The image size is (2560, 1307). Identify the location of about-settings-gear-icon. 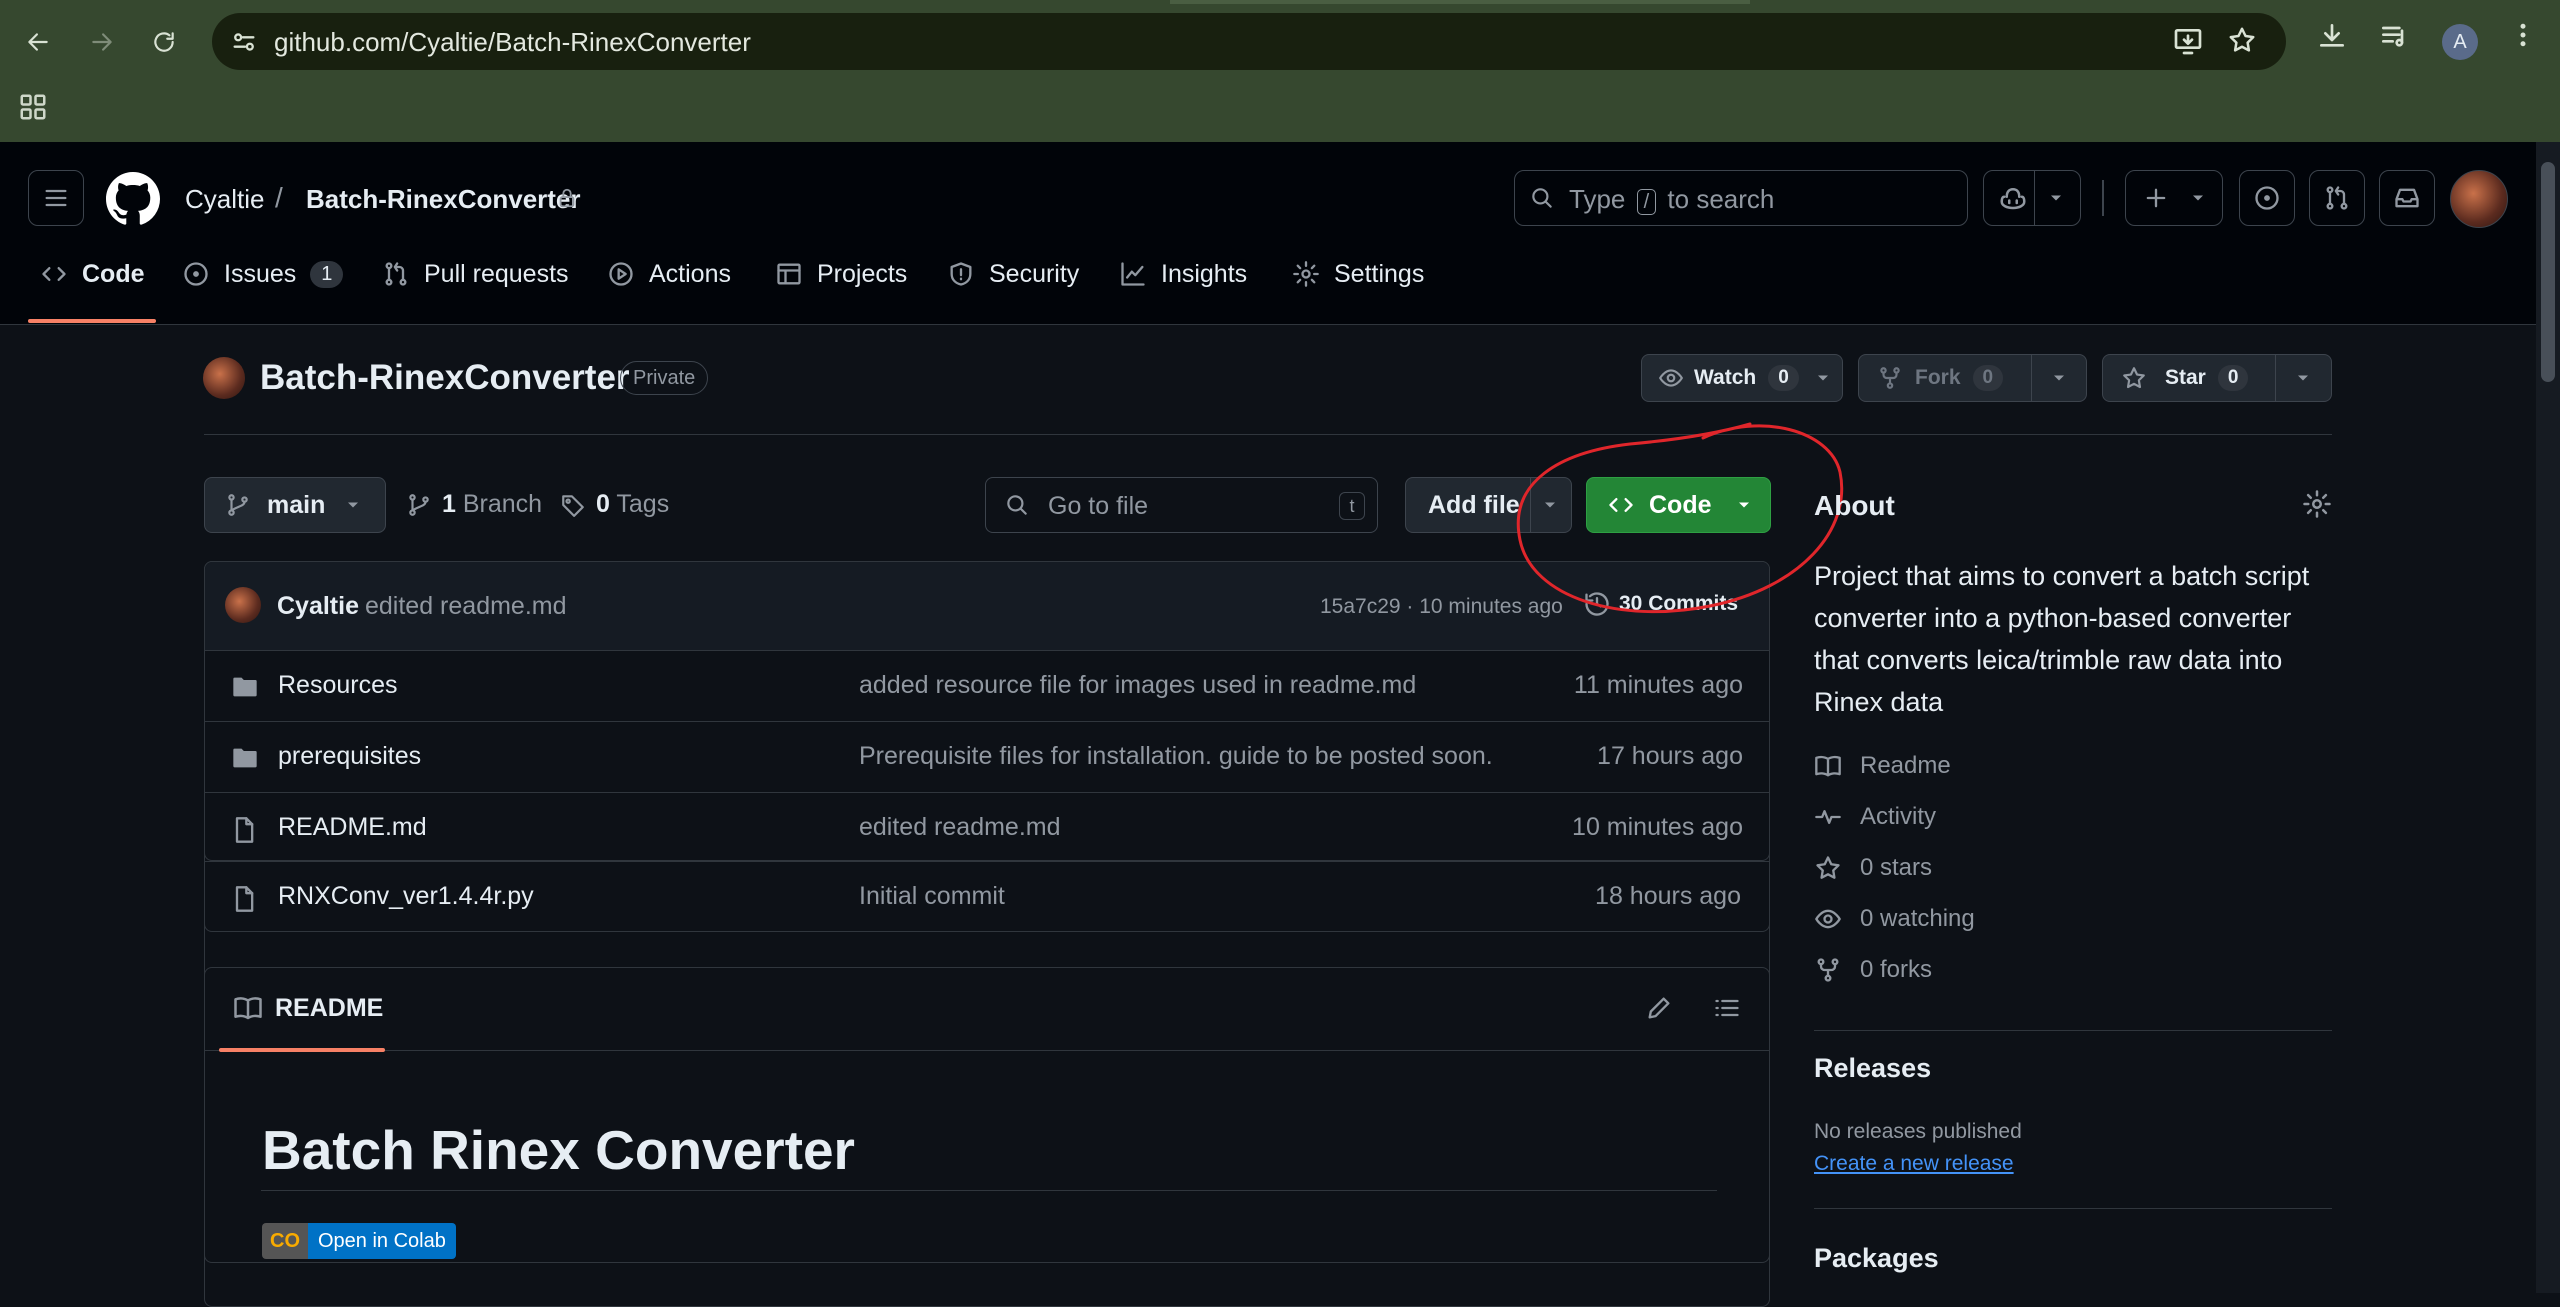
(2317, 504).